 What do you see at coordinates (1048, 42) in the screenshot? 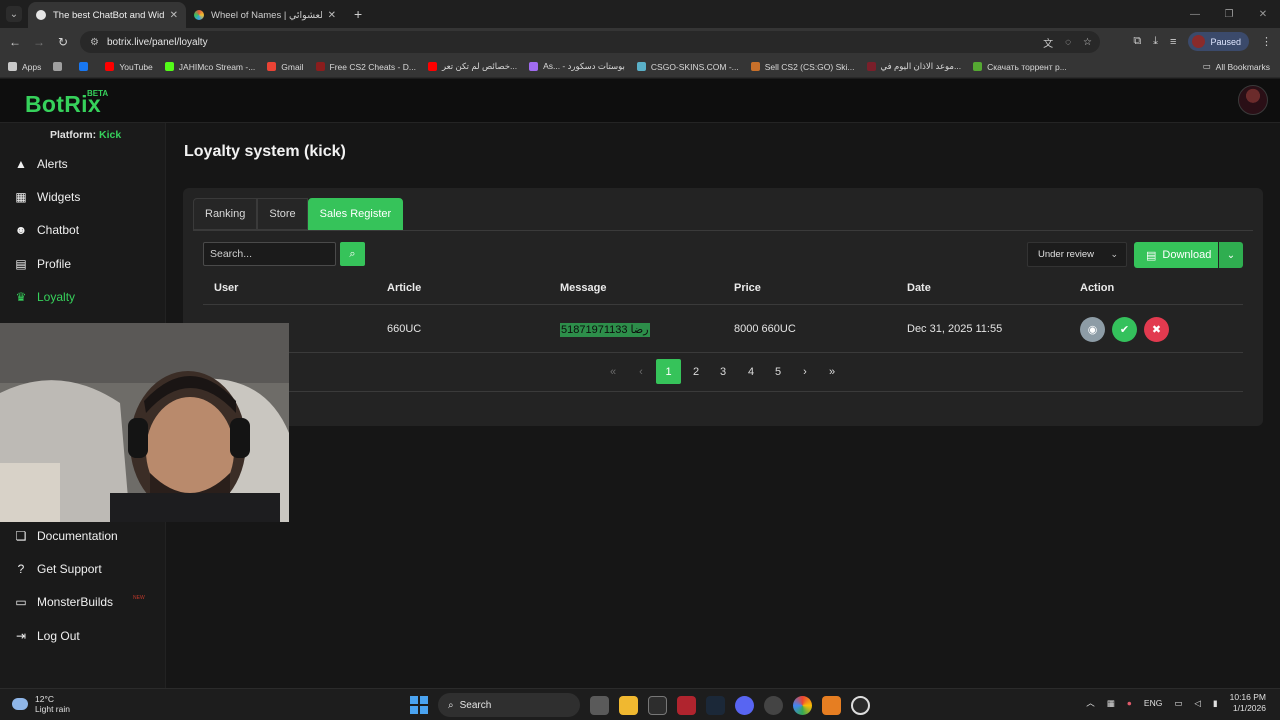
I see `translate-icon: 文` at bounding box center [1048, 42].